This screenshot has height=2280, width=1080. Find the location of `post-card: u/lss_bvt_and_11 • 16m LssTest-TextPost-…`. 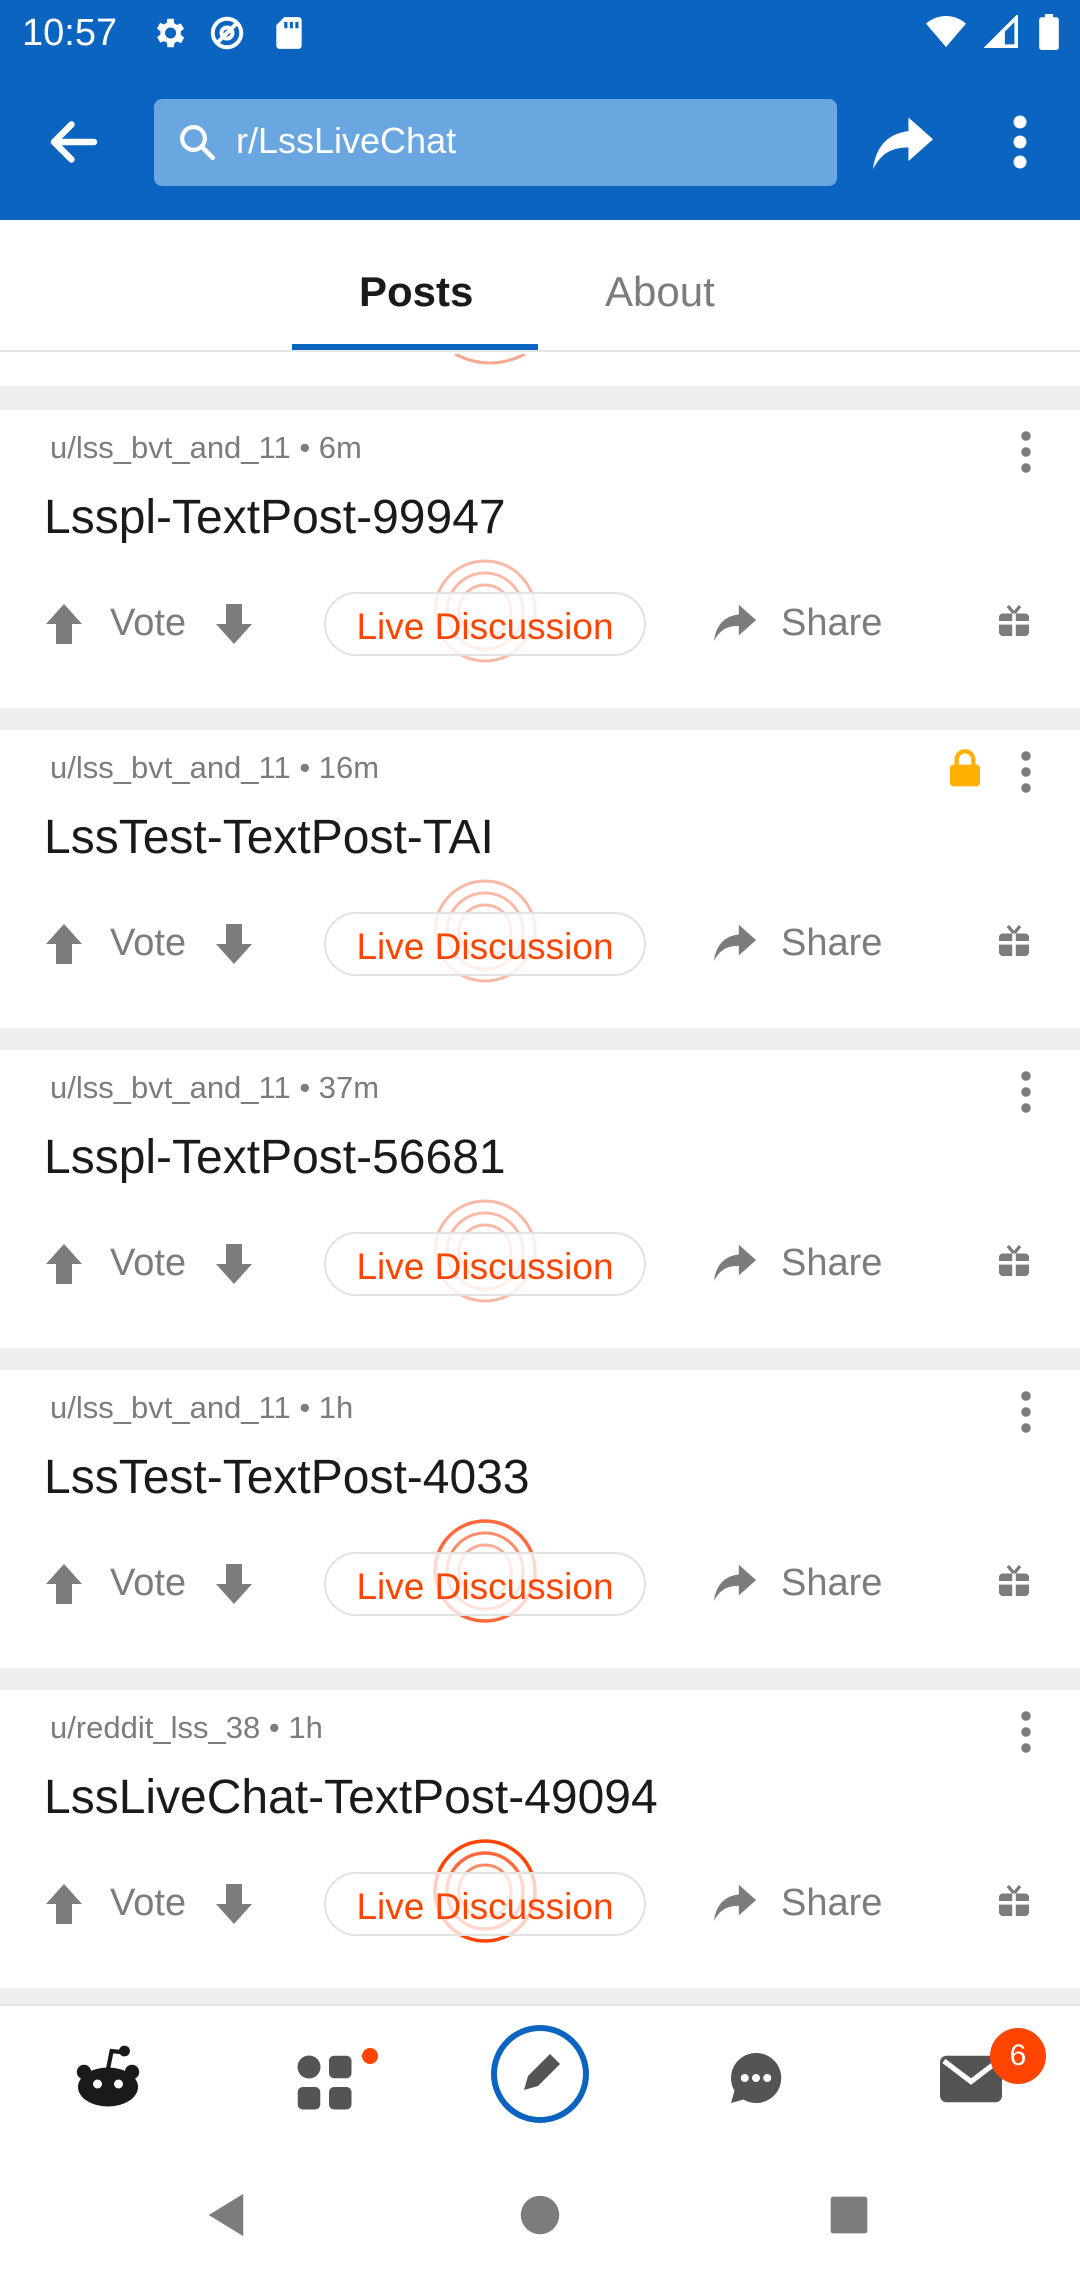

post-card: u/lss_bvt_and_11 • 16m LssTest-TextPost-… is located at coordinates (540, 879).